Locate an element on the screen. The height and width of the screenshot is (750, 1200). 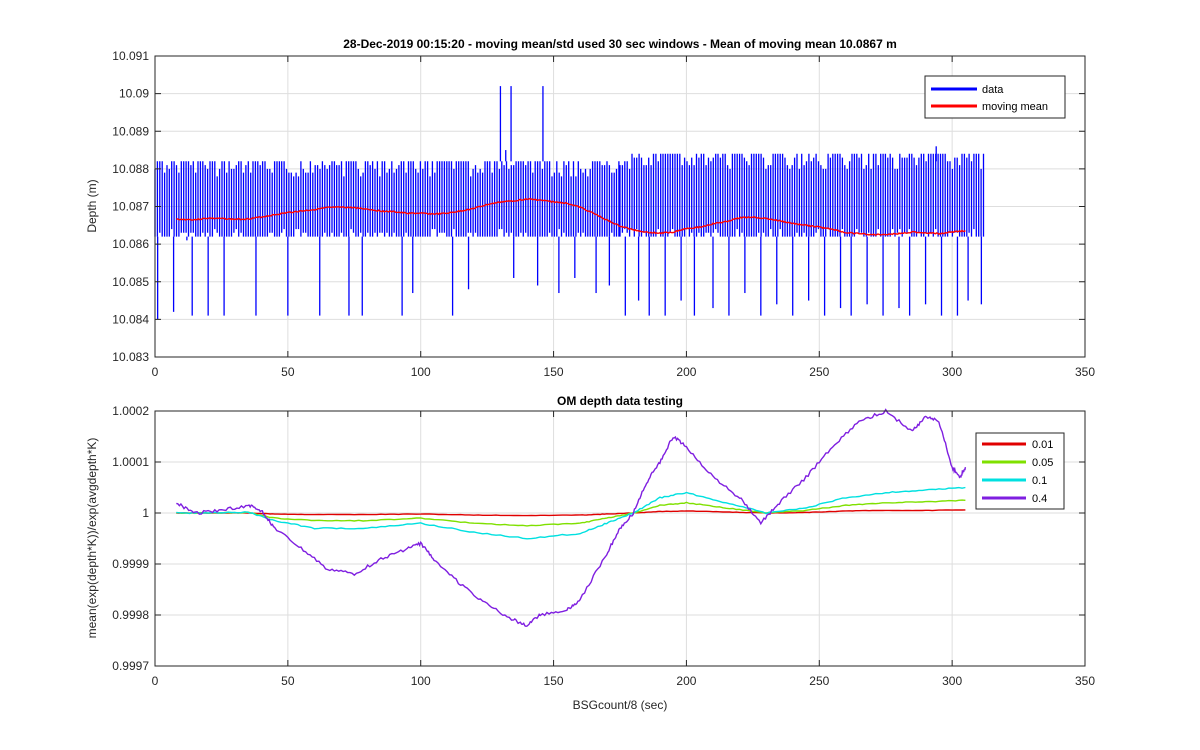
legend-k04-label: 0.4 is located at coordinates (1039, 499).